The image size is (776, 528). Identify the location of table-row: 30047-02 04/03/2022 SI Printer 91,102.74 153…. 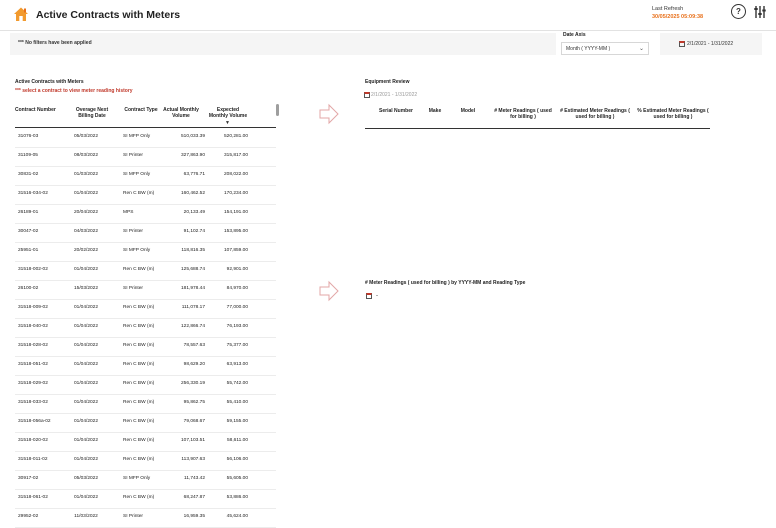
(145, 233).